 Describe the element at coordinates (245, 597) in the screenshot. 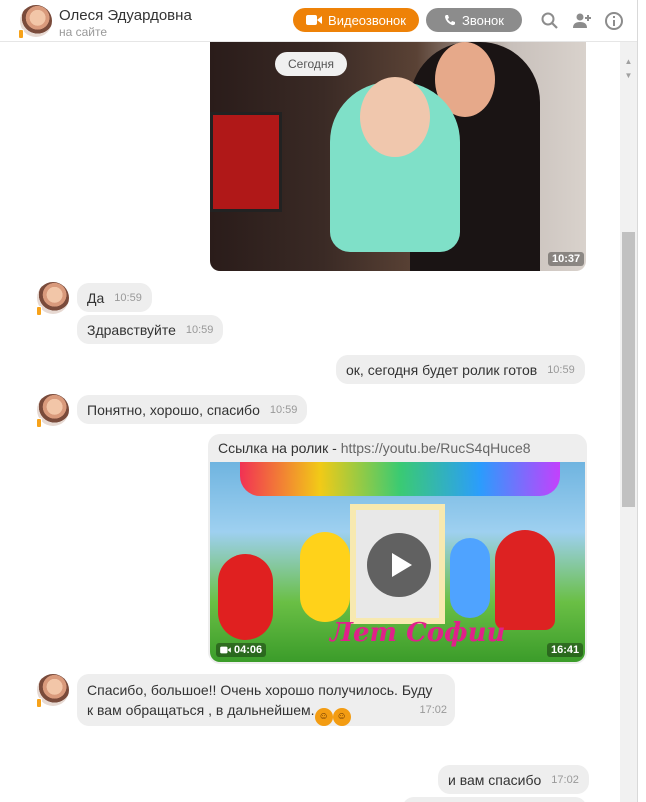

I see `video-number-nine` at that location.